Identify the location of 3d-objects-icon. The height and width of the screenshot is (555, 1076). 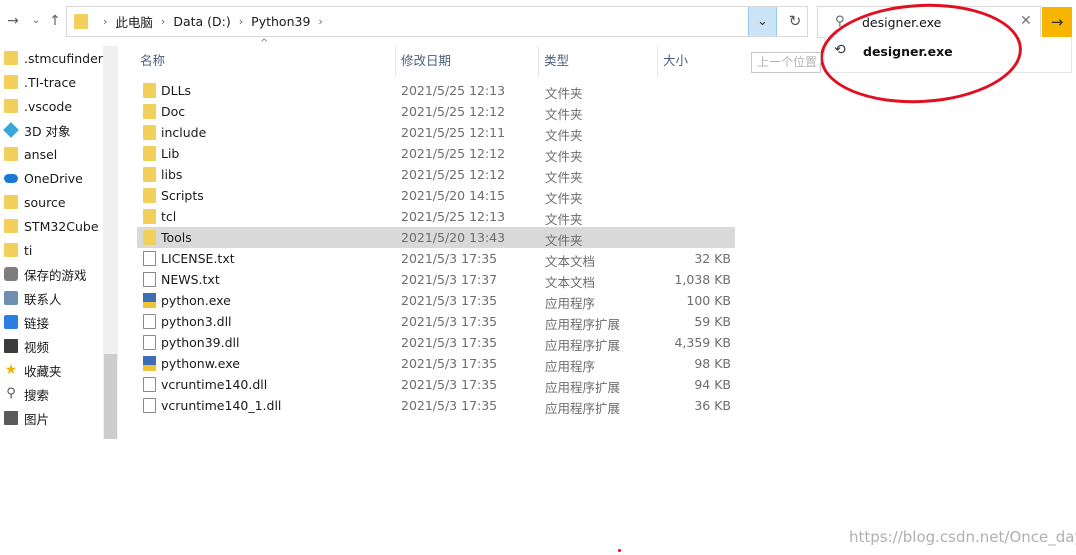
(11, 130).